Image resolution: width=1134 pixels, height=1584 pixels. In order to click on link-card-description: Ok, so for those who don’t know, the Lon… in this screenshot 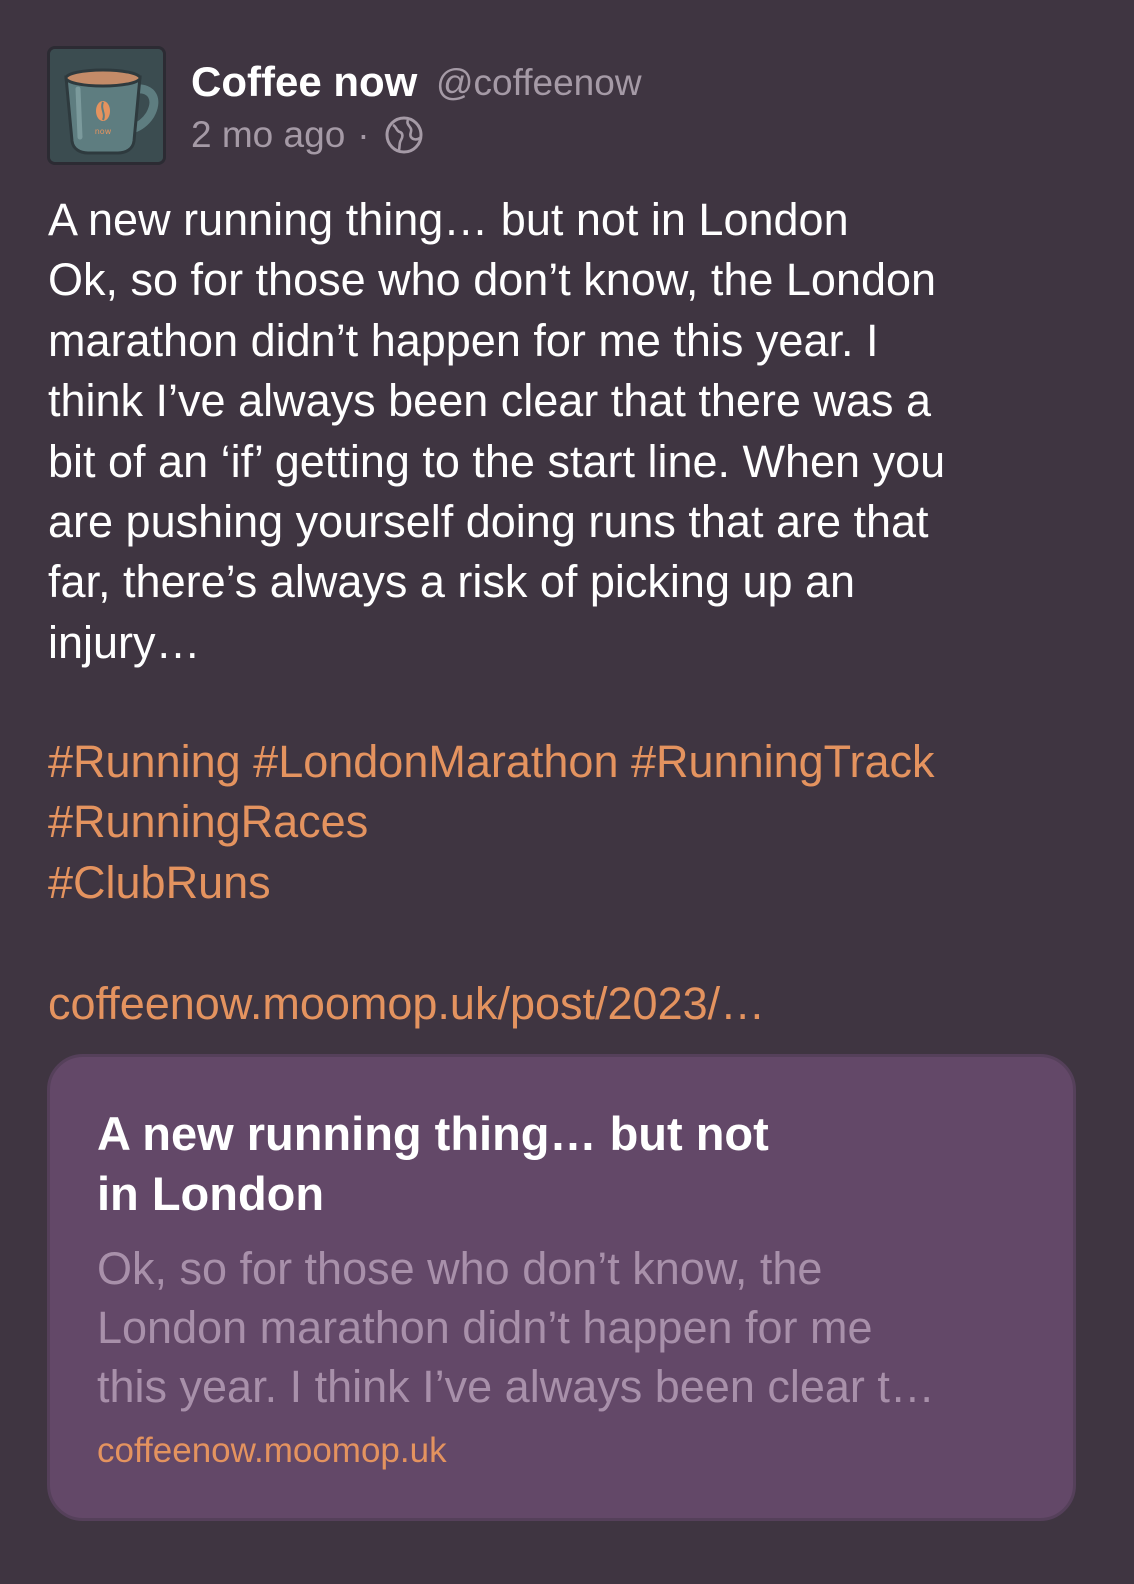, I will do `click(572, 1327)`.